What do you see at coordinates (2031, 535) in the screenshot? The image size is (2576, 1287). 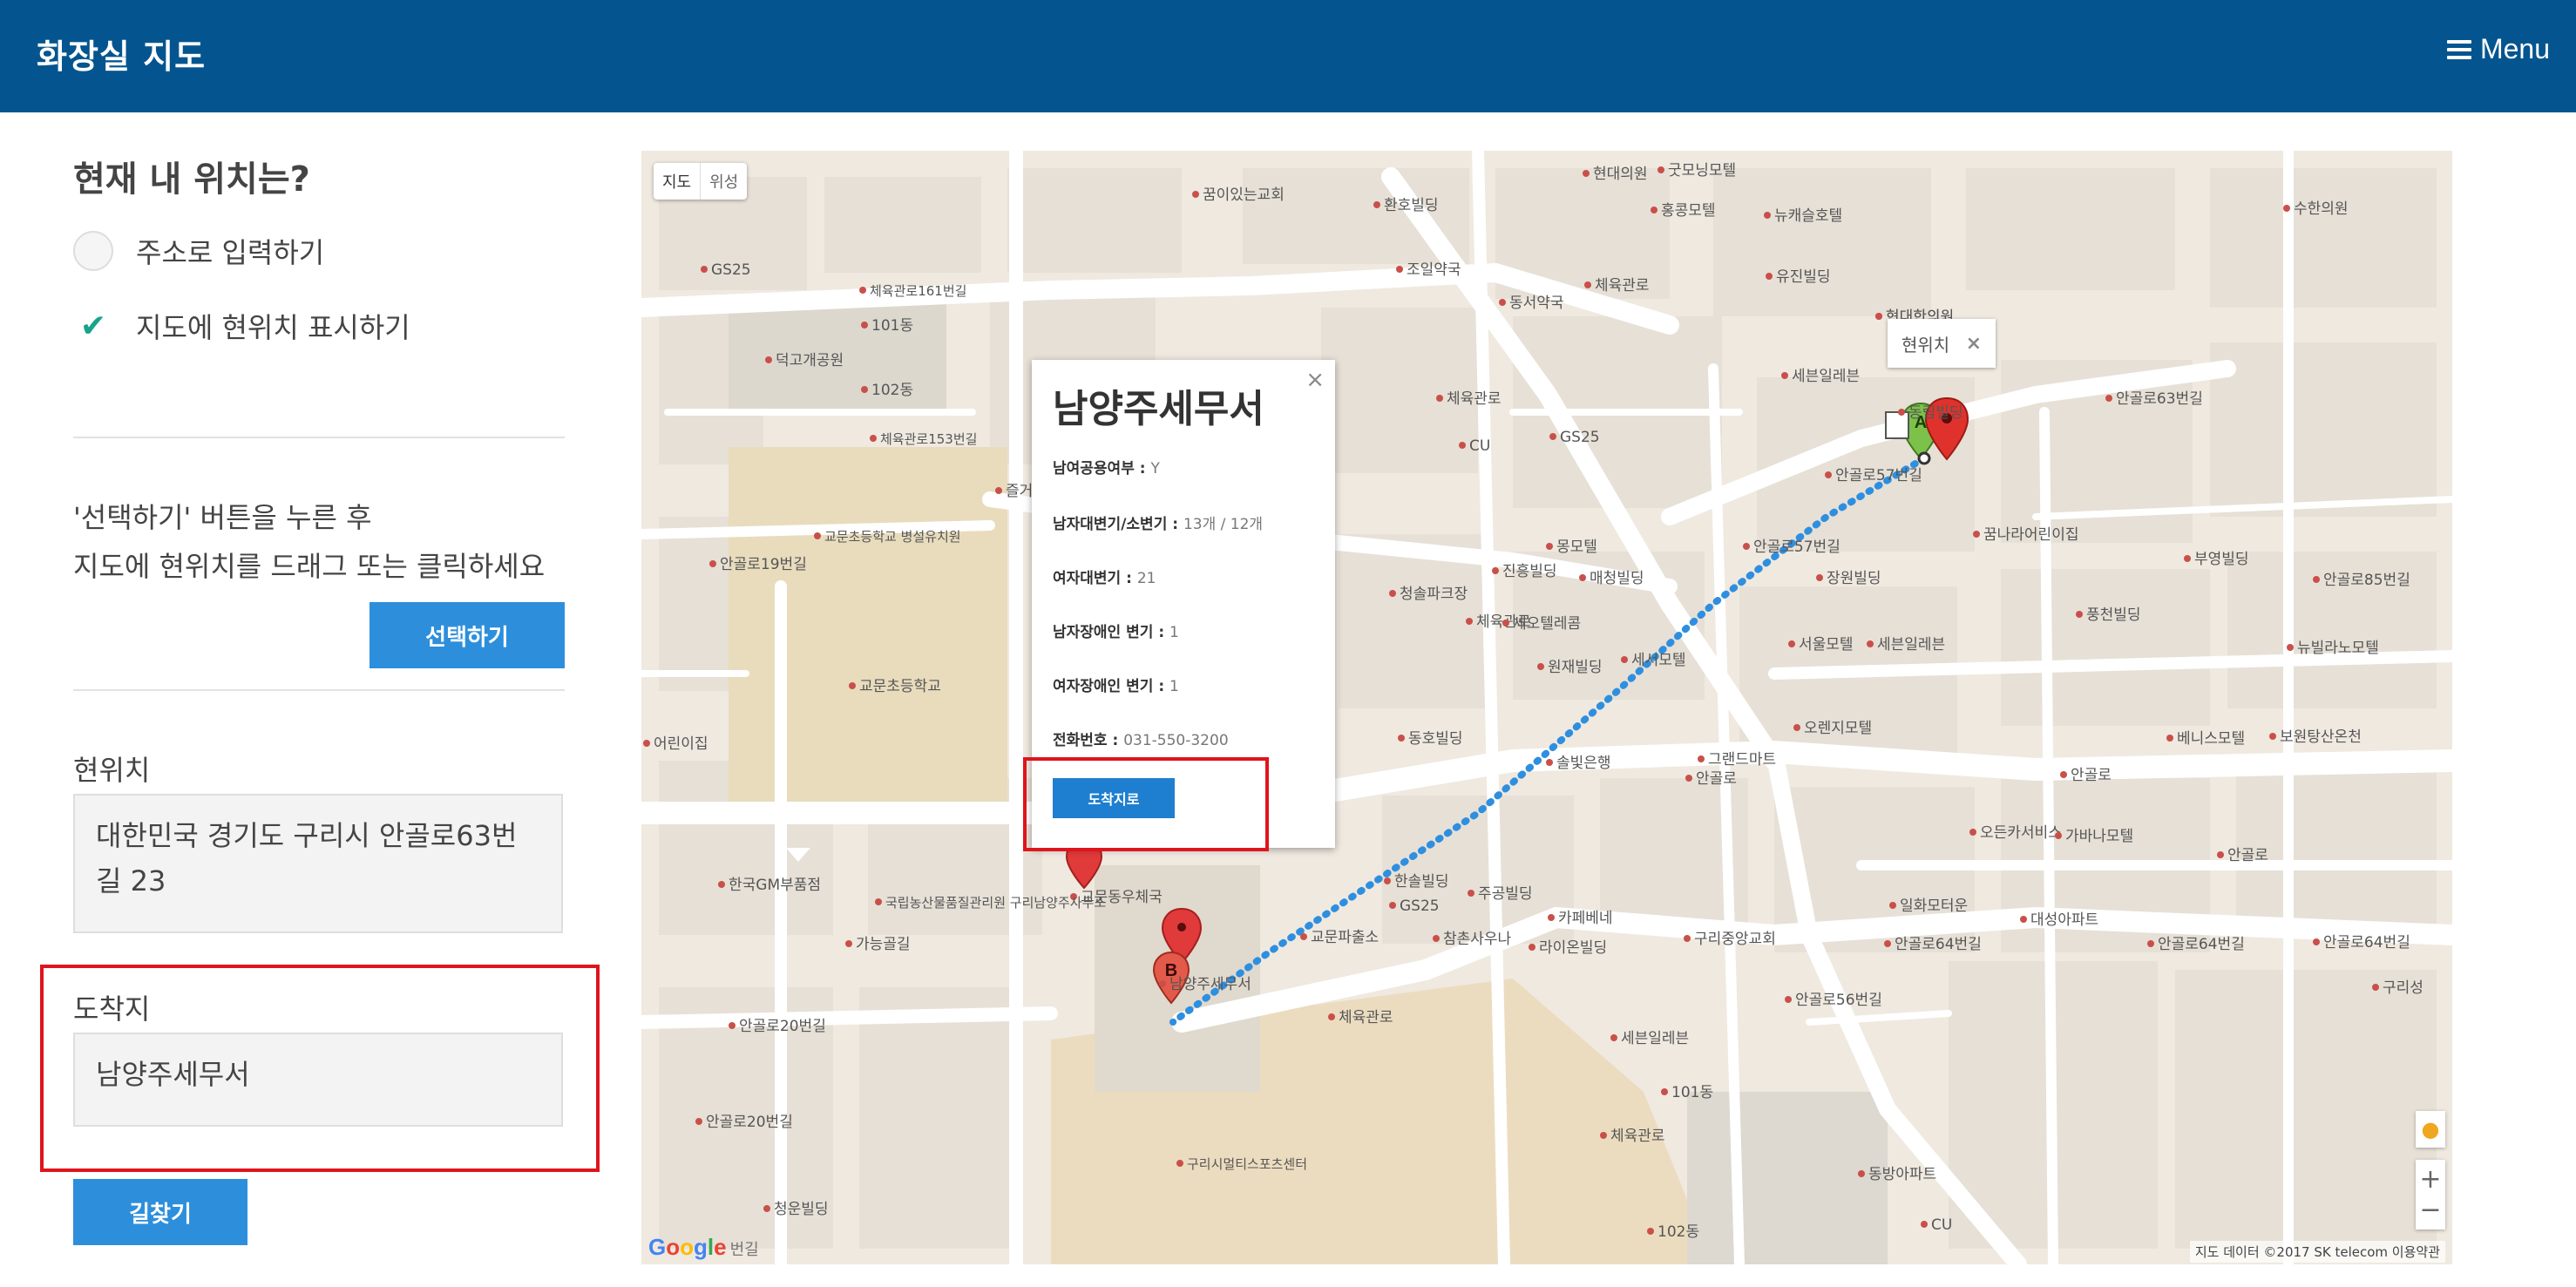 I see `poi-label: 꿈나라어린이집` at bounding box center [2031, 535].